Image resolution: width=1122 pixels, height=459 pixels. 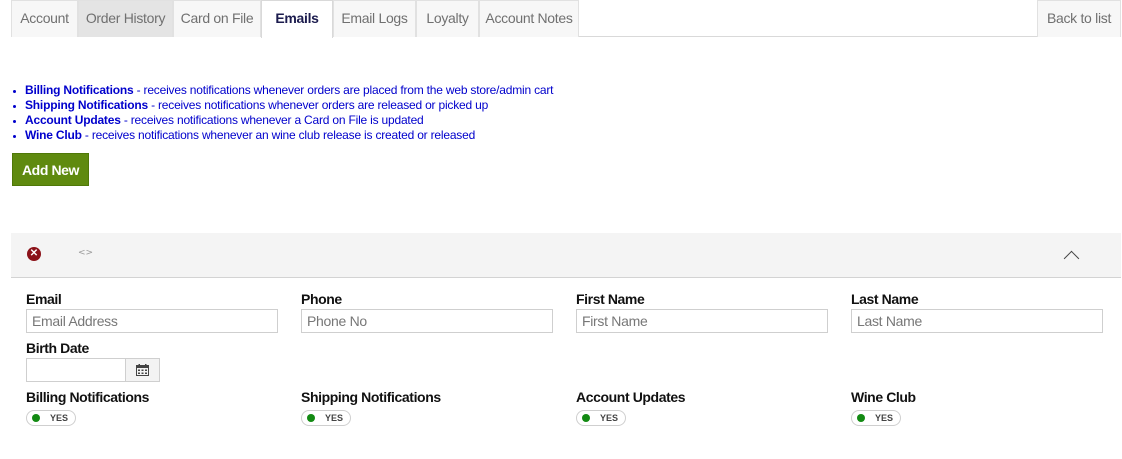 What do you see at coordinates (977, 321) in the screenshot?
I see `last-name-field` at bounding box center [977, 321].